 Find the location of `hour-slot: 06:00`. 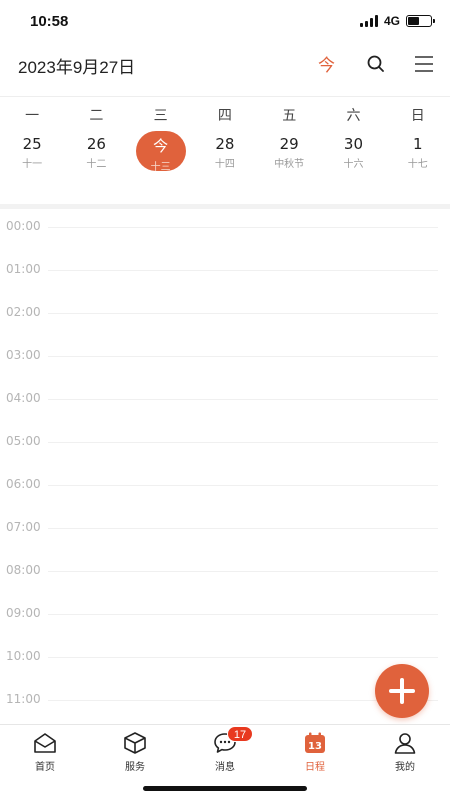

hour-slot: 06:00 is located at coordinates (225, 491).